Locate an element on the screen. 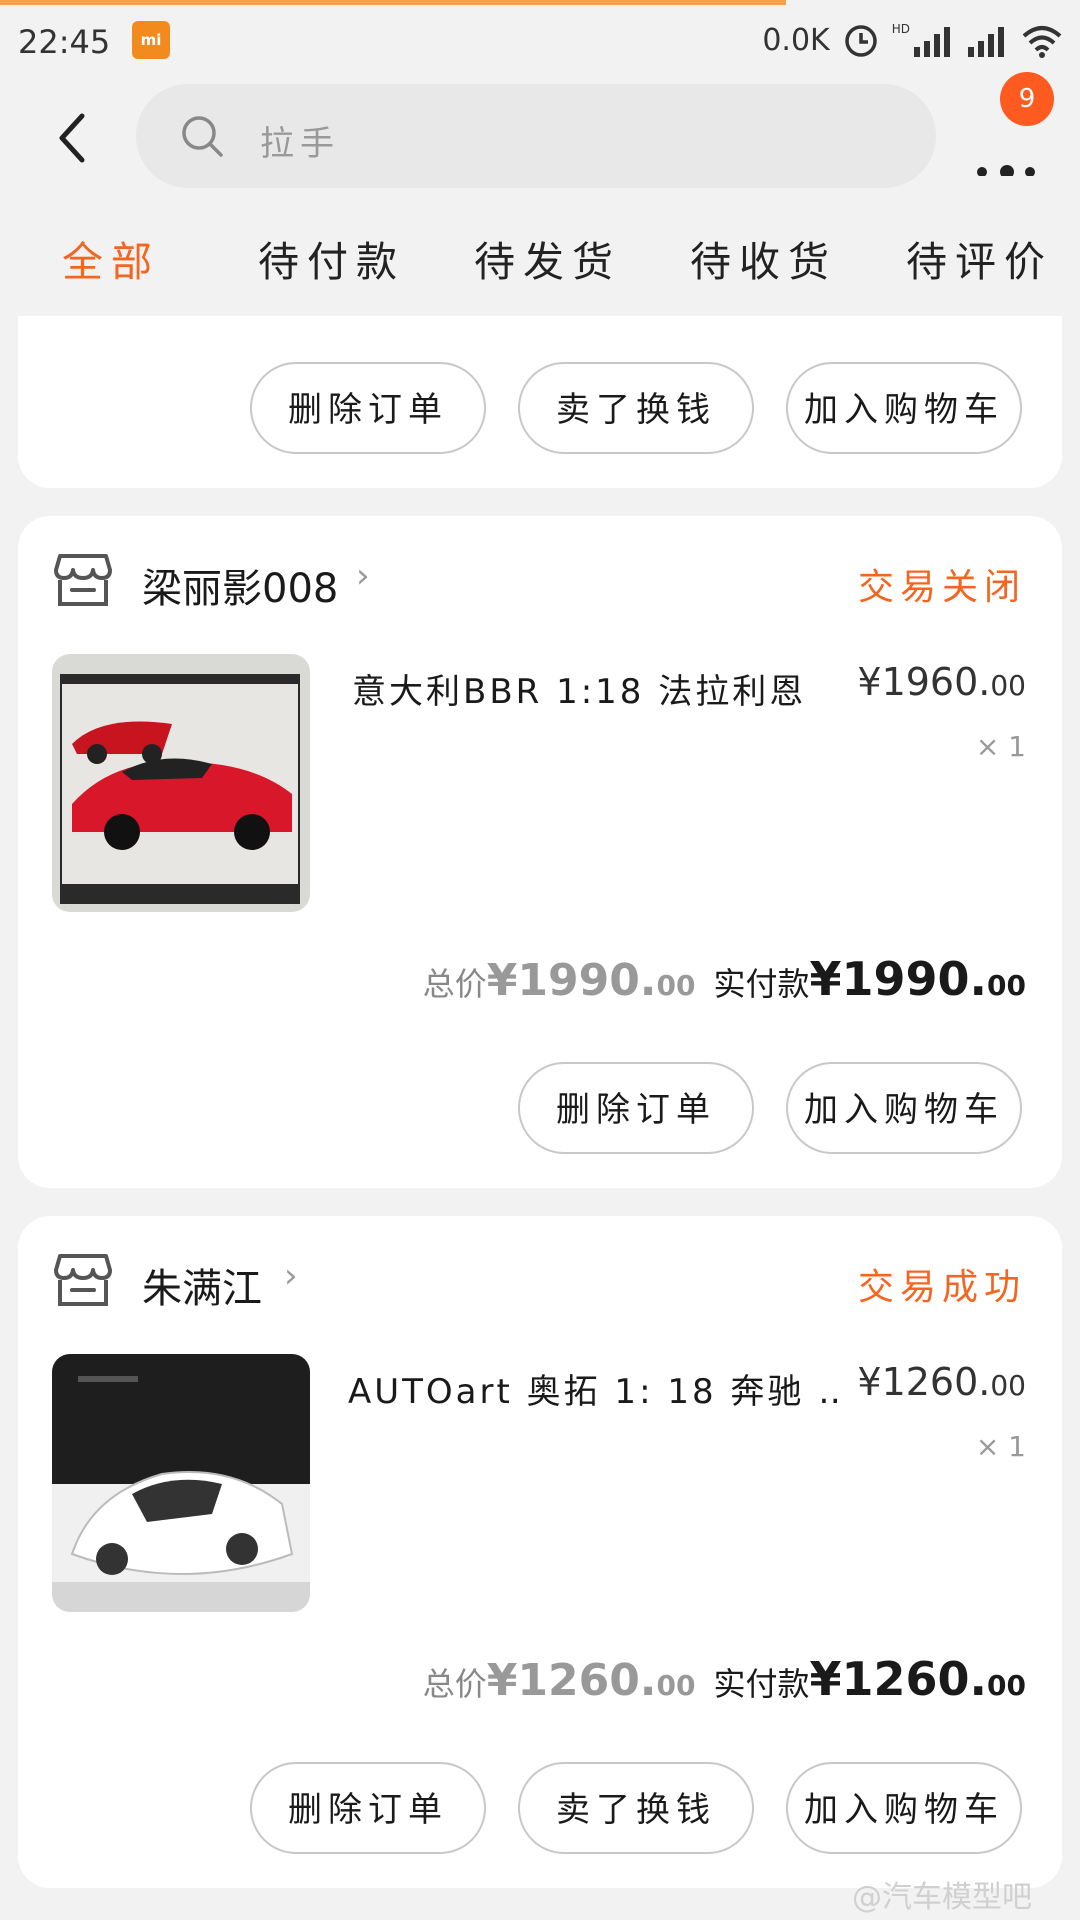 This screenshot has width=1080, height=1920. paid-value: ¥1260. is located at coordinates (898, 1679).